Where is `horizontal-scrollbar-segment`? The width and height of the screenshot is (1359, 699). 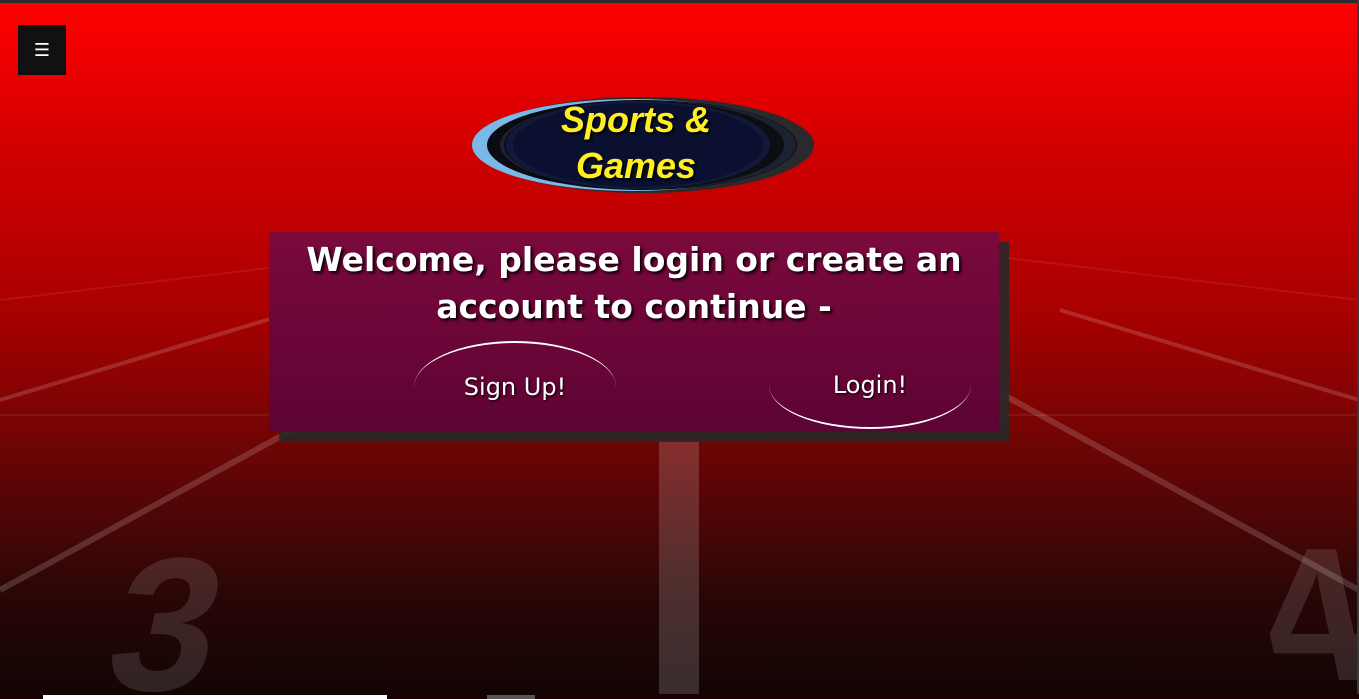
horizontal-scrollbar-segment is located at coordinates (511, 697).